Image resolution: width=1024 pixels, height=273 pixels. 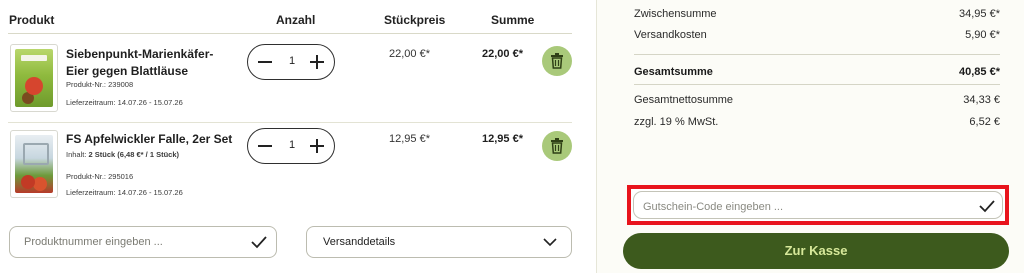 I want to click on net-total-value: 34,33 €, so click(x=981, y=100).